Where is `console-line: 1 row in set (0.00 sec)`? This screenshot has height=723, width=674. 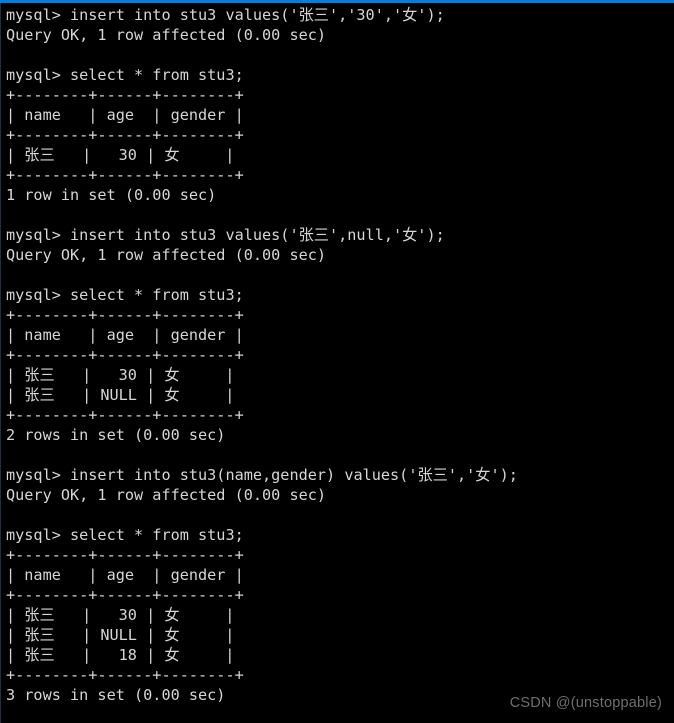 console-line: 1 row in set (0.00 sec) is located at coordinates (111, 195).